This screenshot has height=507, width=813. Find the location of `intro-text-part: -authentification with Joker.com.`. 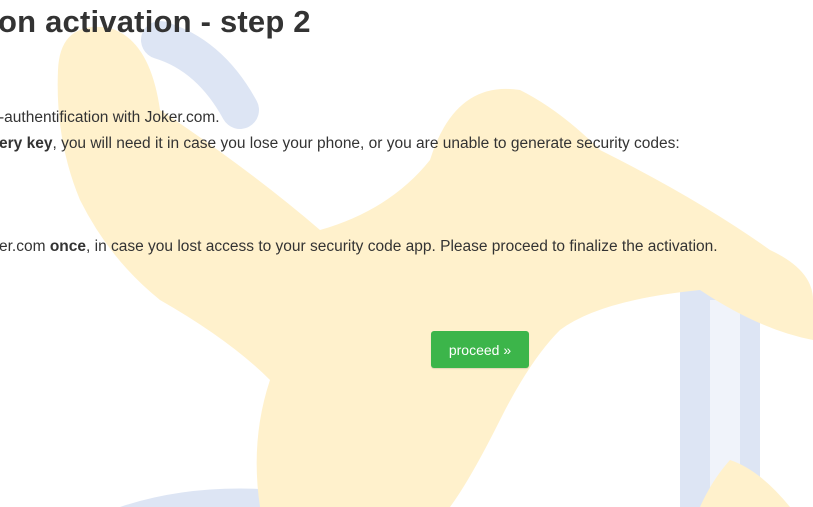

intro-text-part: -authentification with Joker.com. is located at coordinates (110, 117).